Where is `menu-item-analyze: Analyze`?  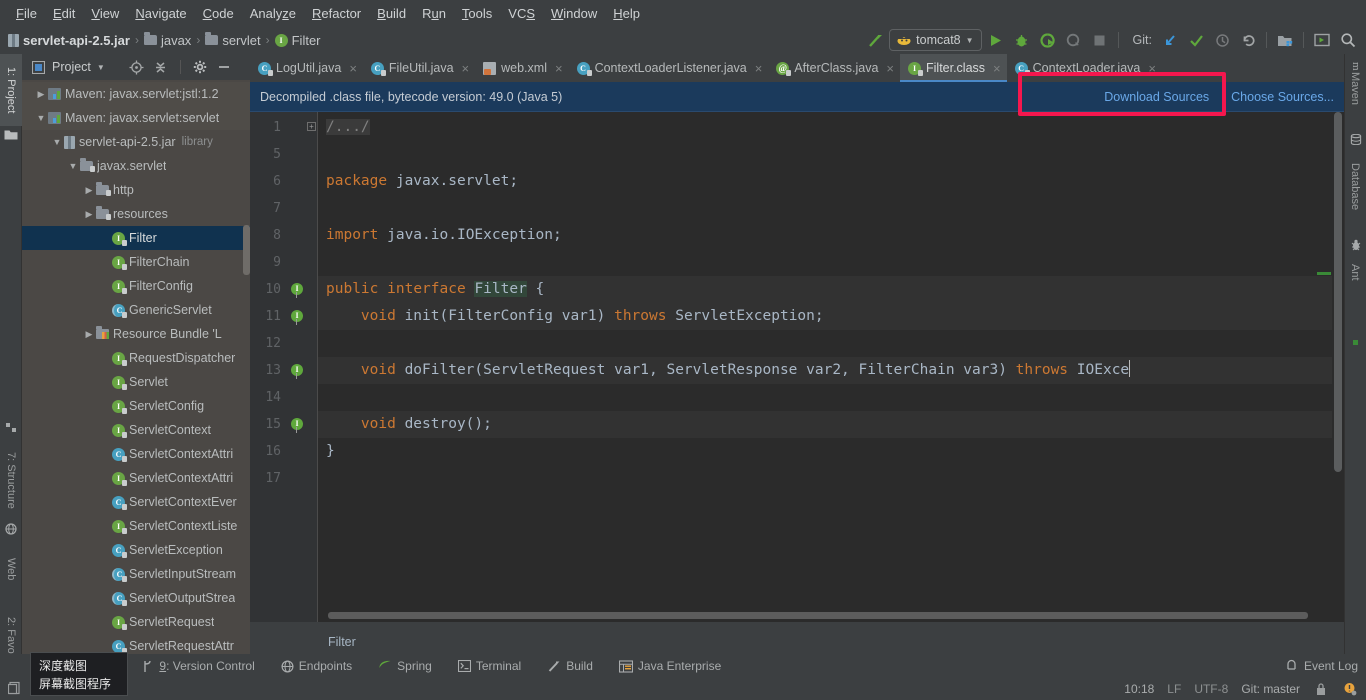
menu-item-analyze: Analyze is located at coordinates (273, 13).